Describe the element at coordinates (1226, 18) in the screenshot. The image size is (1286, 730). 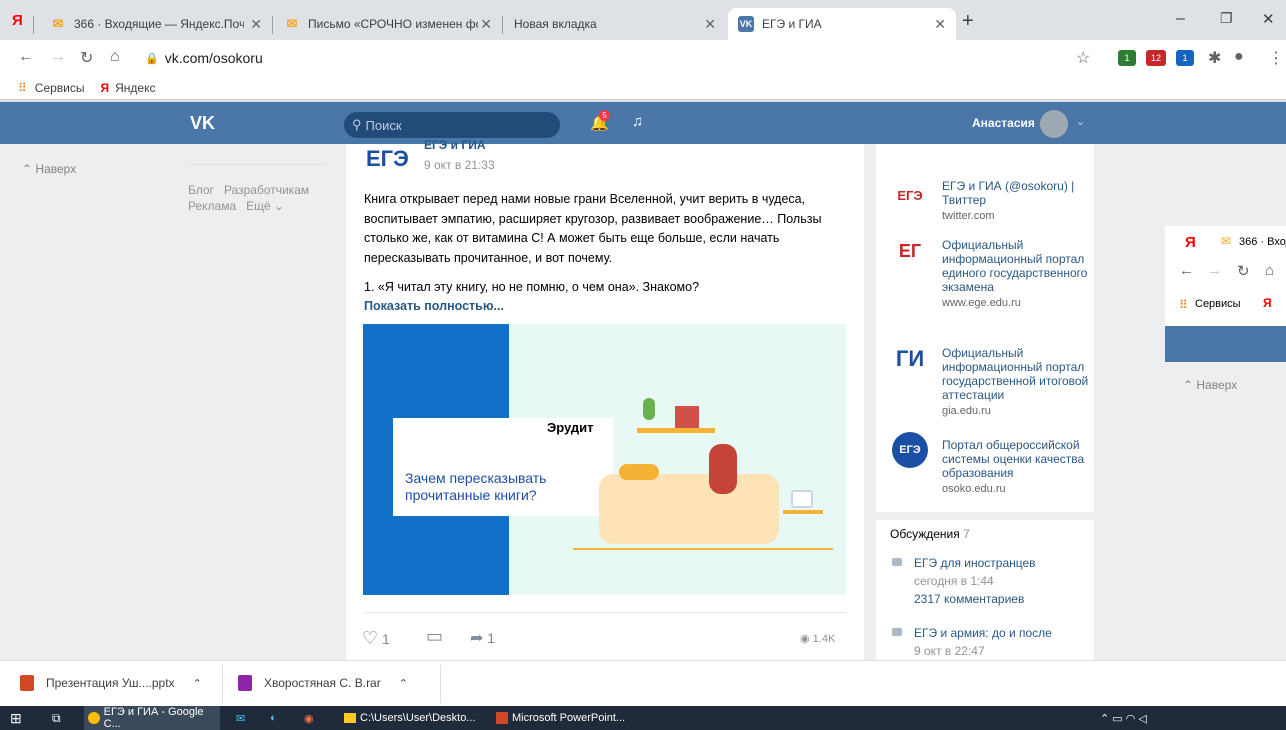
I see `maximize-button: ❐` at that location.